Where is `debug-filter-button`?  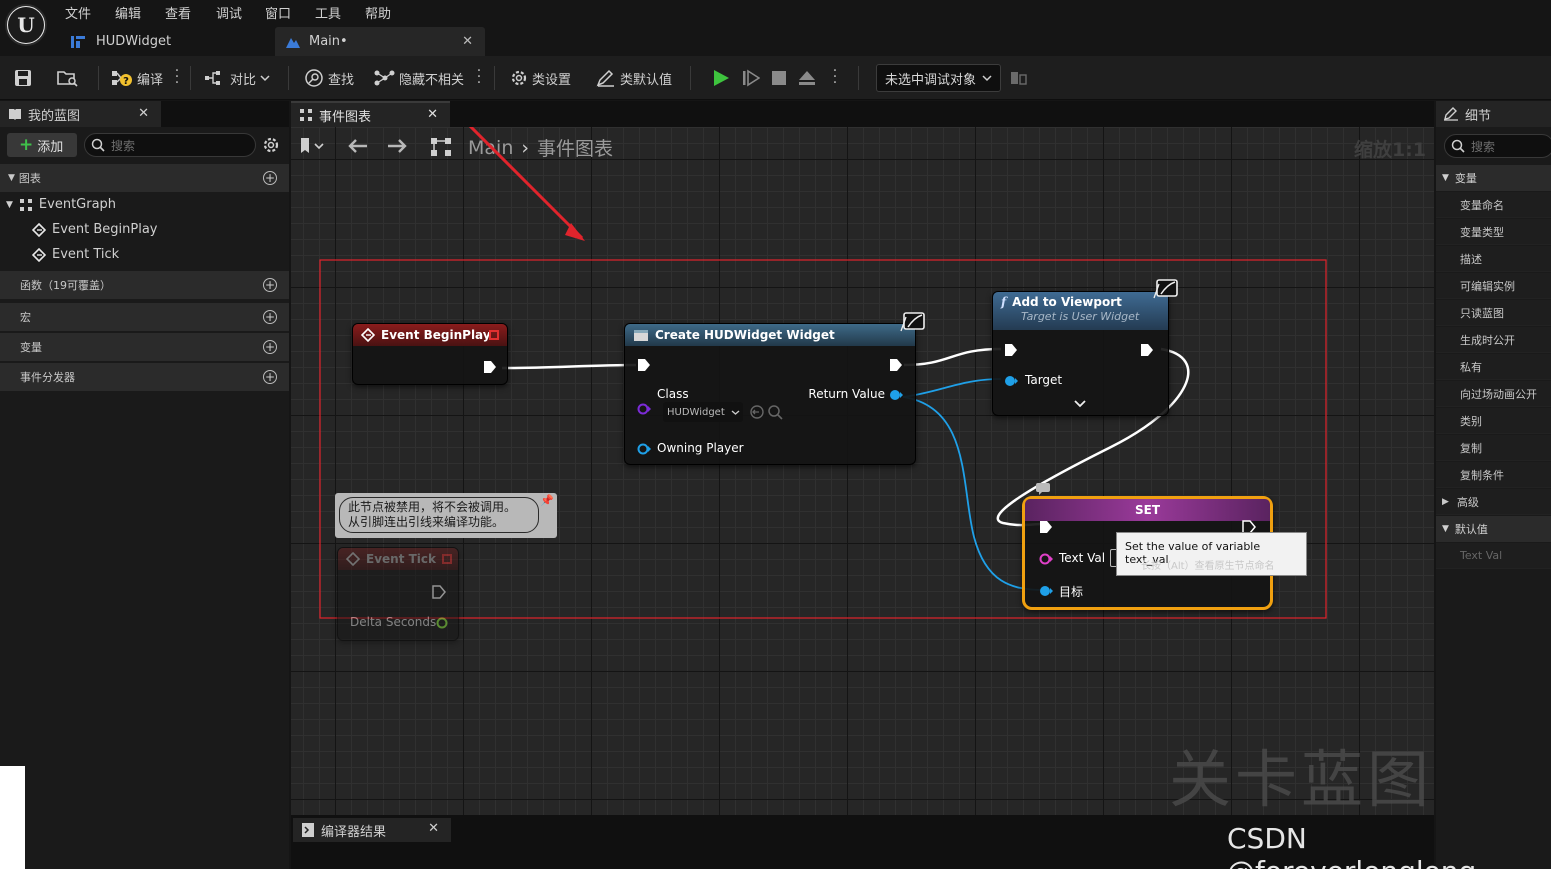
debug-filter-button is located at coordinates (1019, 78).